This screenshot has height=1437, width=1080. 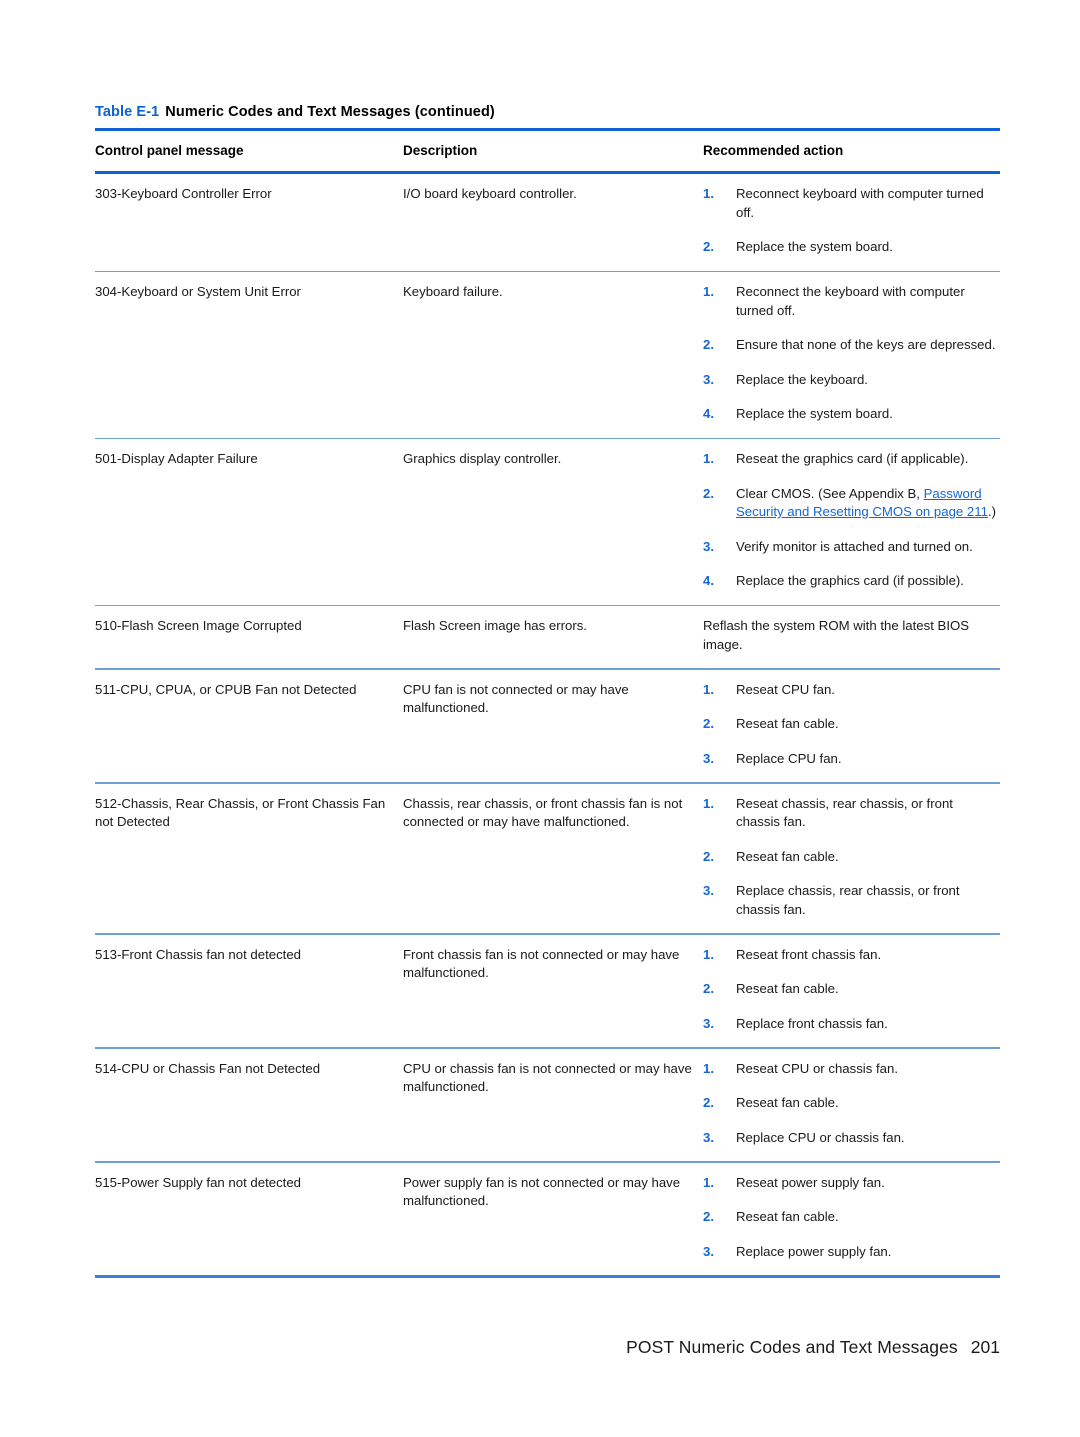 What do you see at coordinates (817, 1068) in the screenshot?
I see `action-text: Reseat CPU or chassis fan.` at bounding box center [817, 1068].